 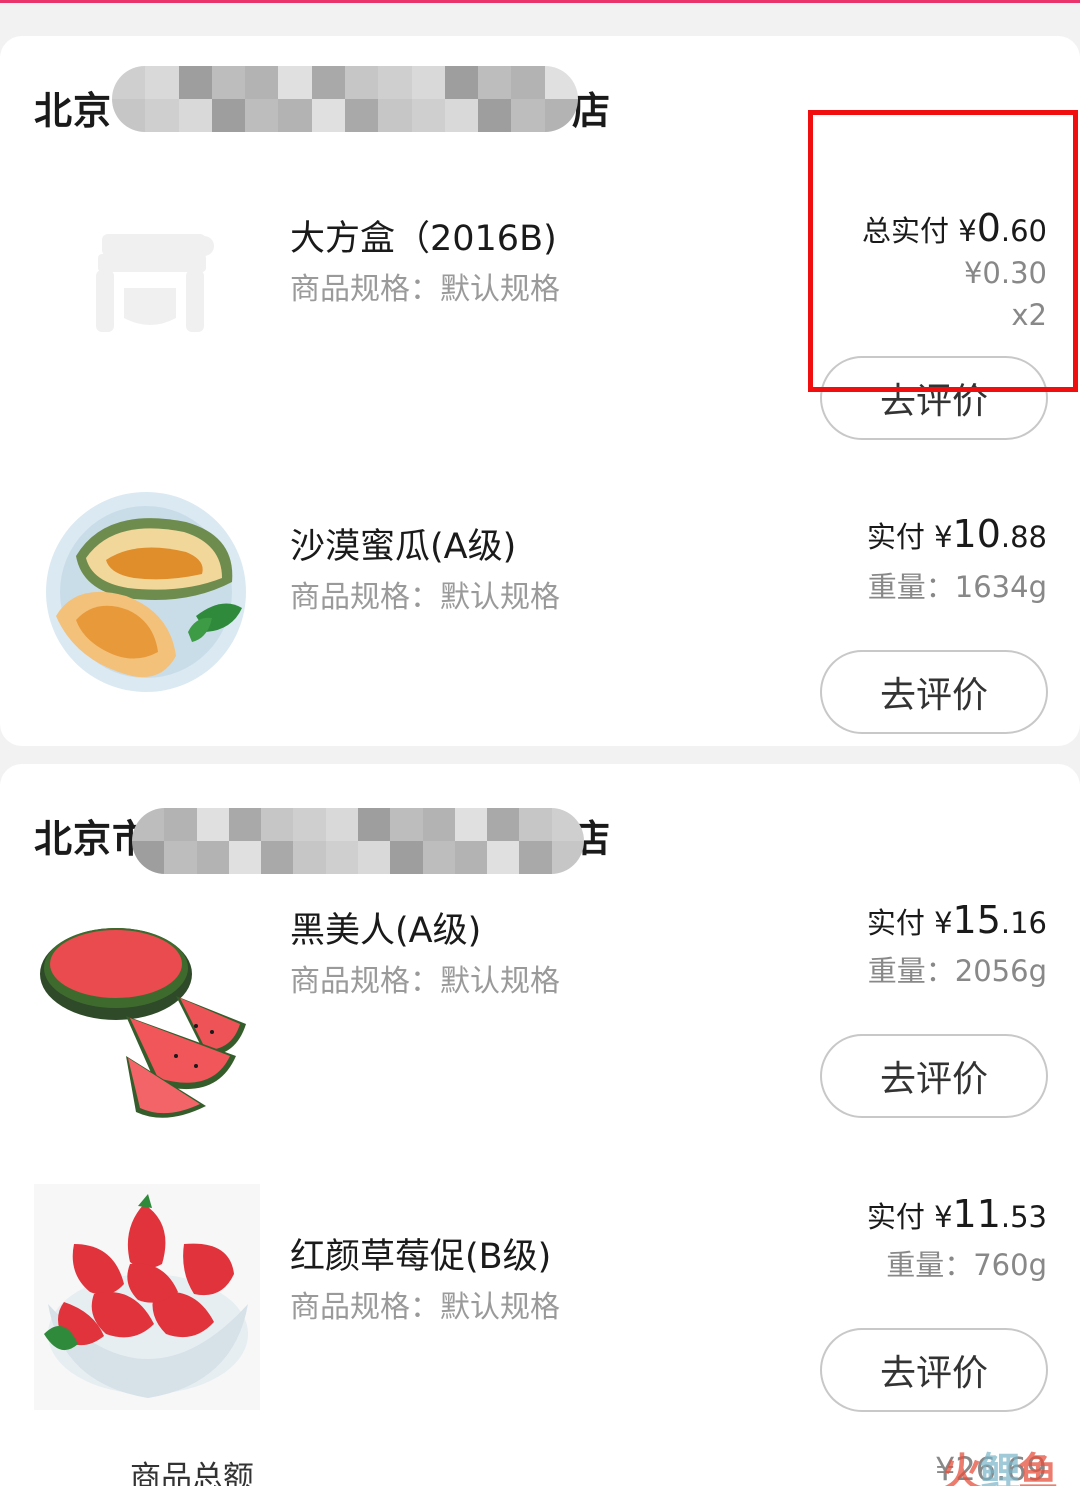 I want to click on store-name-prefix: 北京, so click(x=73, y=111).